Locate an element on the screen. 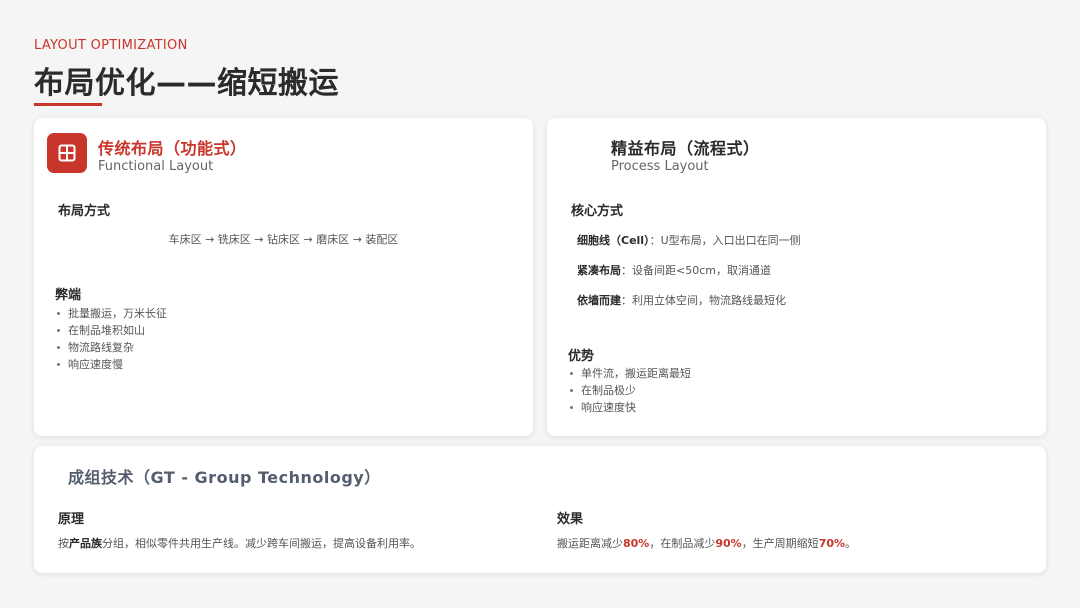 This screenshot has height=608, width=1080. cons-heading: 弊端 is located at coordinates (68, 295).